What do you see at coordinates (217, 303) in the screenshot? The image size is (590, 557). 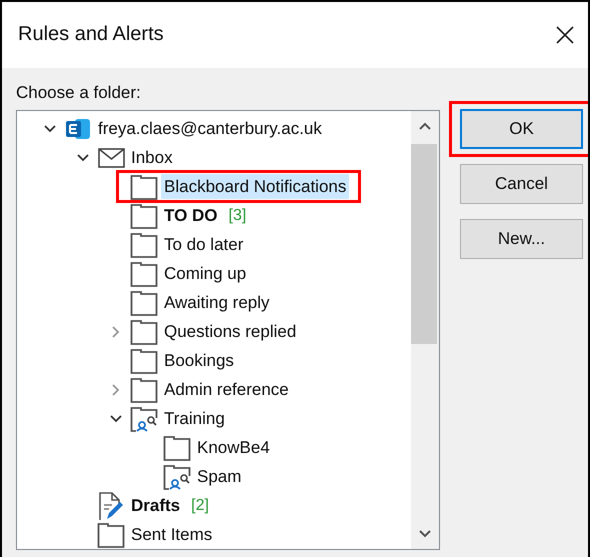 I see `folder-item: Awaiting reply` at bounding box center [217, 303].